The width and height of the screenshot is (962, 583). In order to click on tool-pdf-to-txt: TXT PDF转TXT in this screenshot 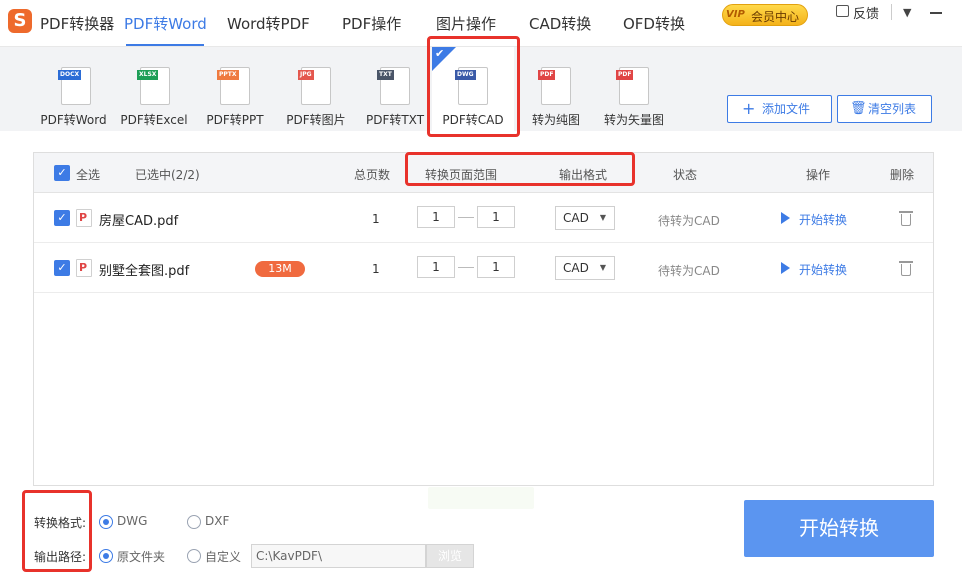, I will do `click(395, 89)`.